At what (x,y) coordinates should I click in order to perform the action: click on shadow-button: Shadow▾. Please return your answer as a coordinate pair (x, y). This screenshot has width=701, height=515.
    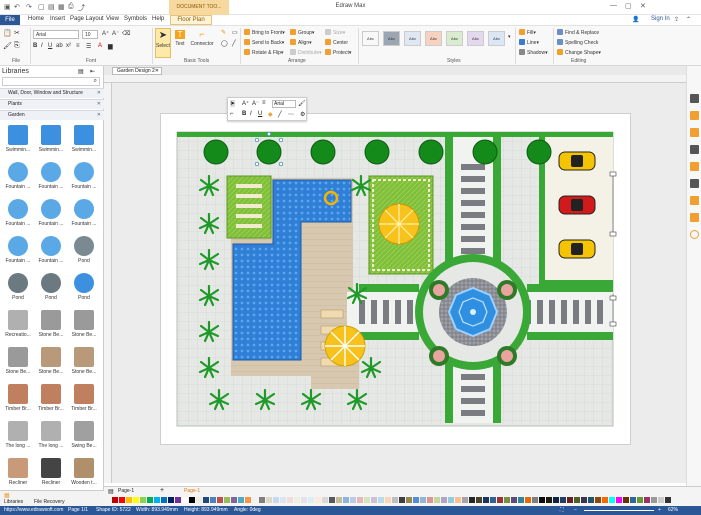
    Looking at the image, I should click on (533, 52).